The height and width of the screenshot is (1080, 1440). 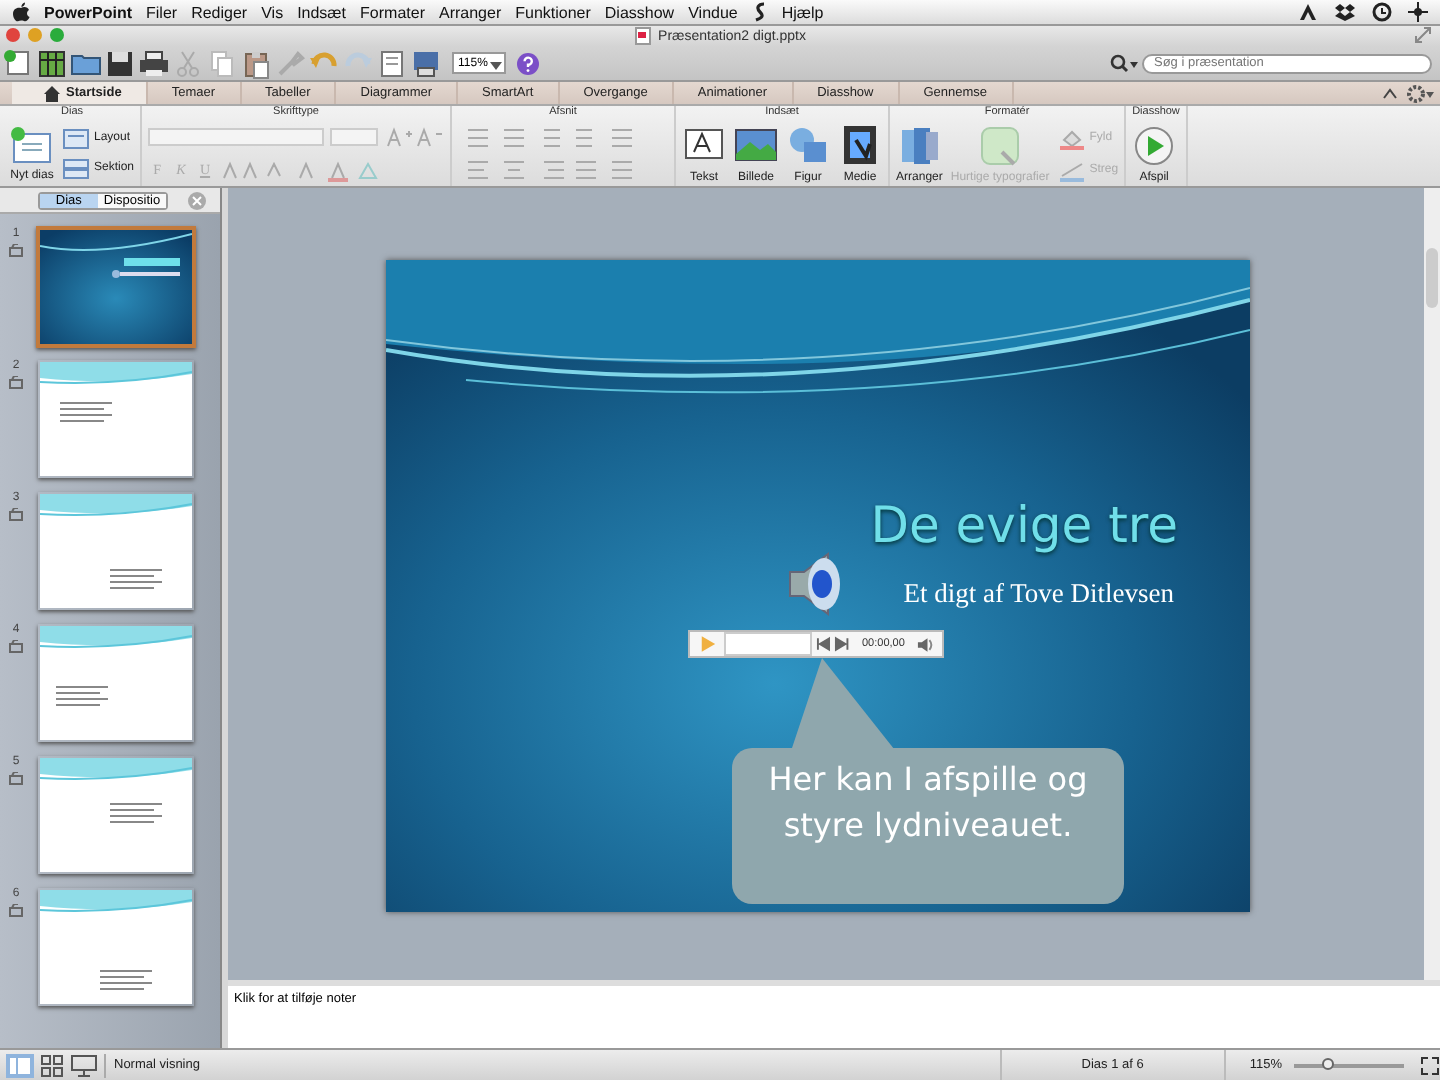 I want to click on font-name-field, so click(x=236, y=137).